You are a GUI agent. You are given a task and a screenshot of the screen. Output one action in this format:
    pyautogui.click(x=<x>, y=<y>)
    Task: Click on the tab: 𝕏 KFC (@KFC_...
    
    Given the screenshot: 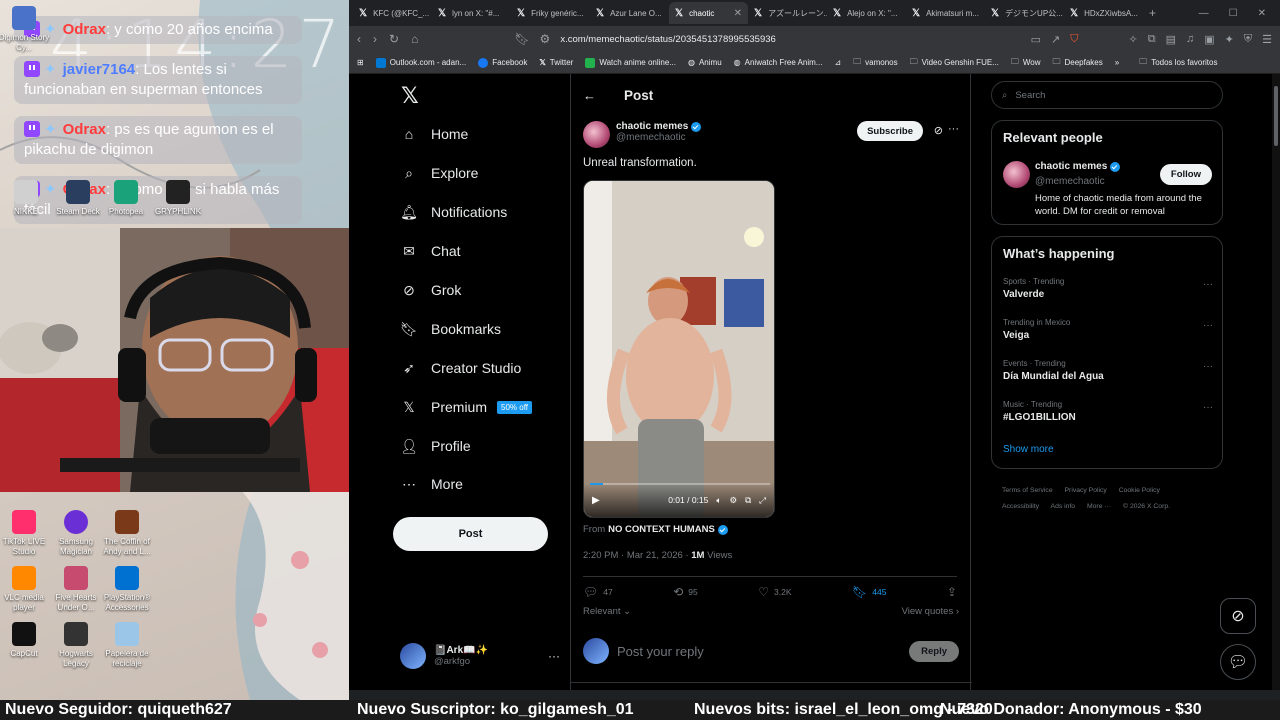 What is the action you would take?
    pyautogui.click(x=392, y=13)
    